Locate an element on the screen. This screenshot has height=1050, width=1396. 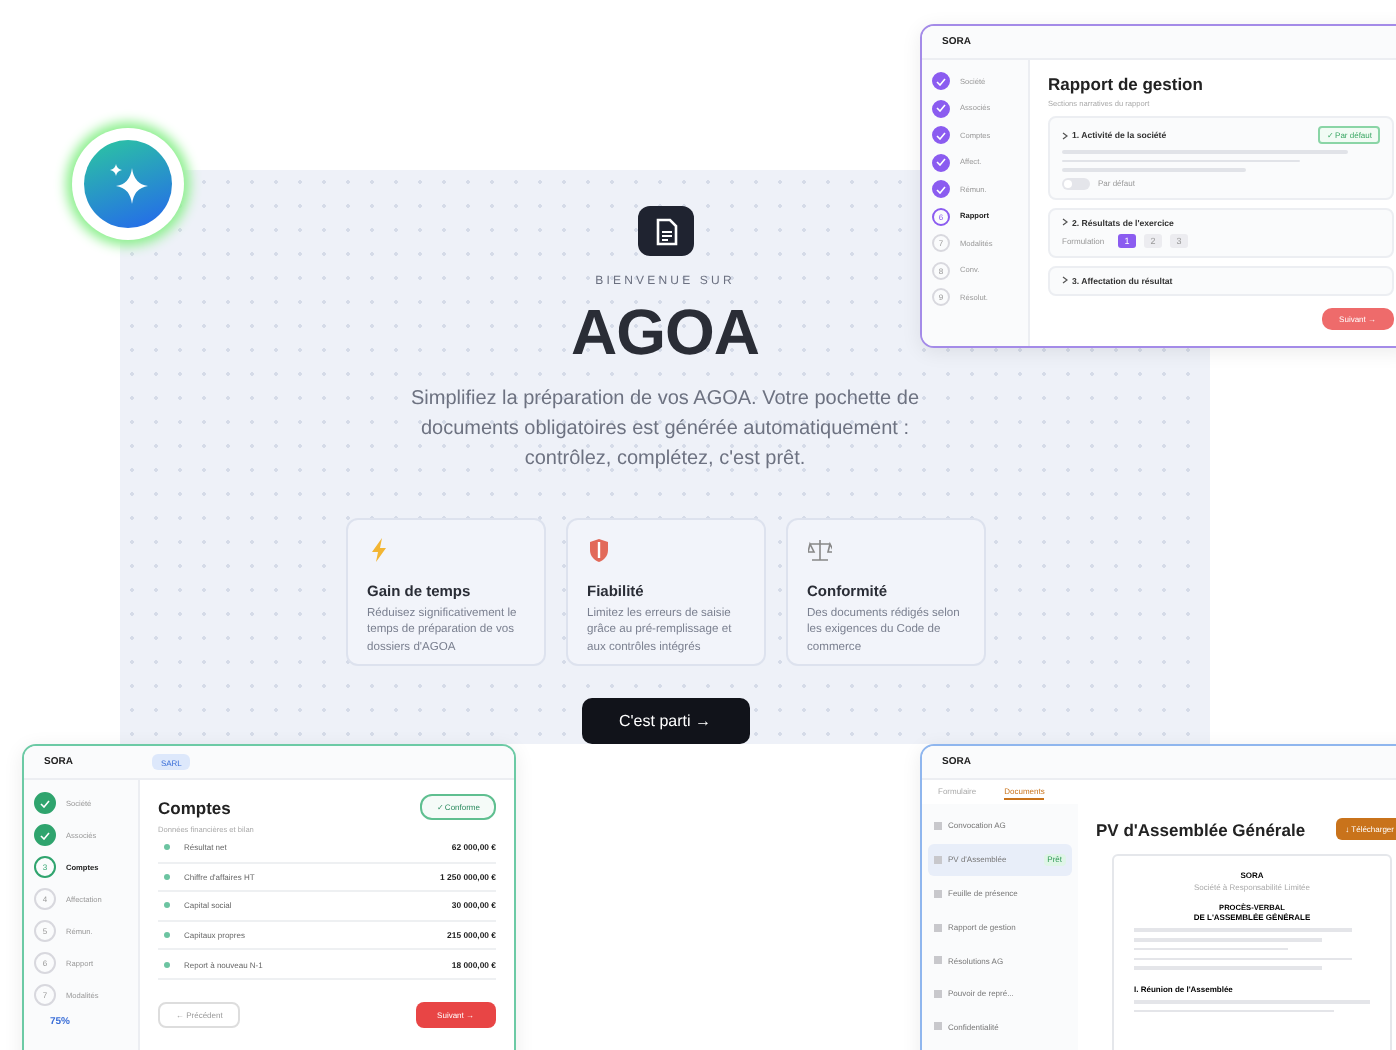
scale-icon is located at coordinates (819, 550).